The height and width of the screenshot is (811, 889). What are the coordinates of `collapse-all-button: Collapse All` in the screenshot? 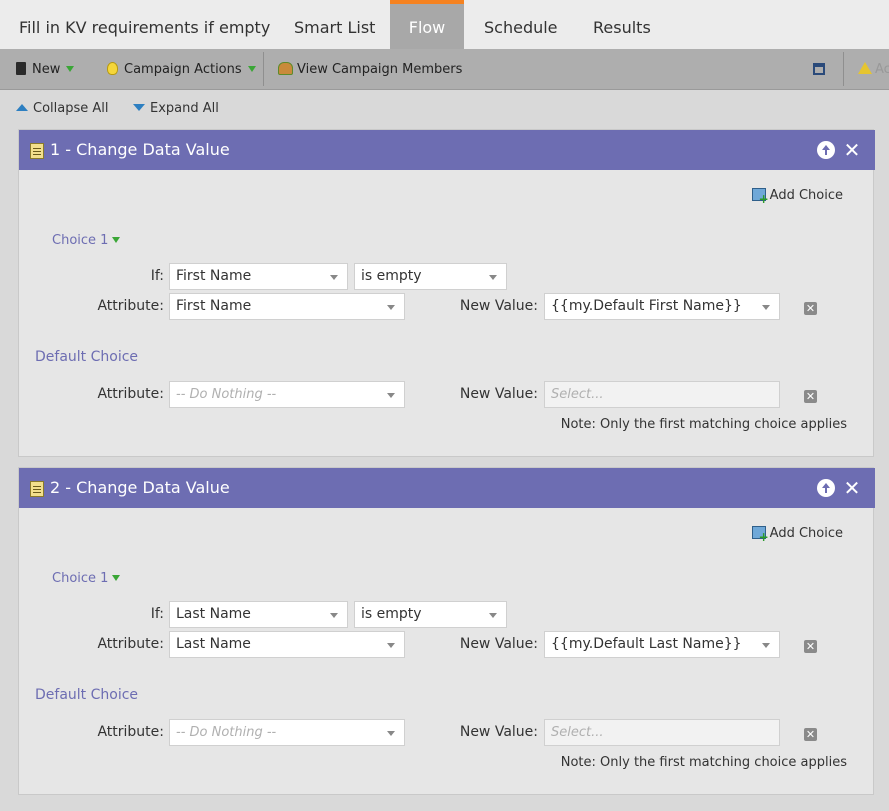 It's located at (62, 108).